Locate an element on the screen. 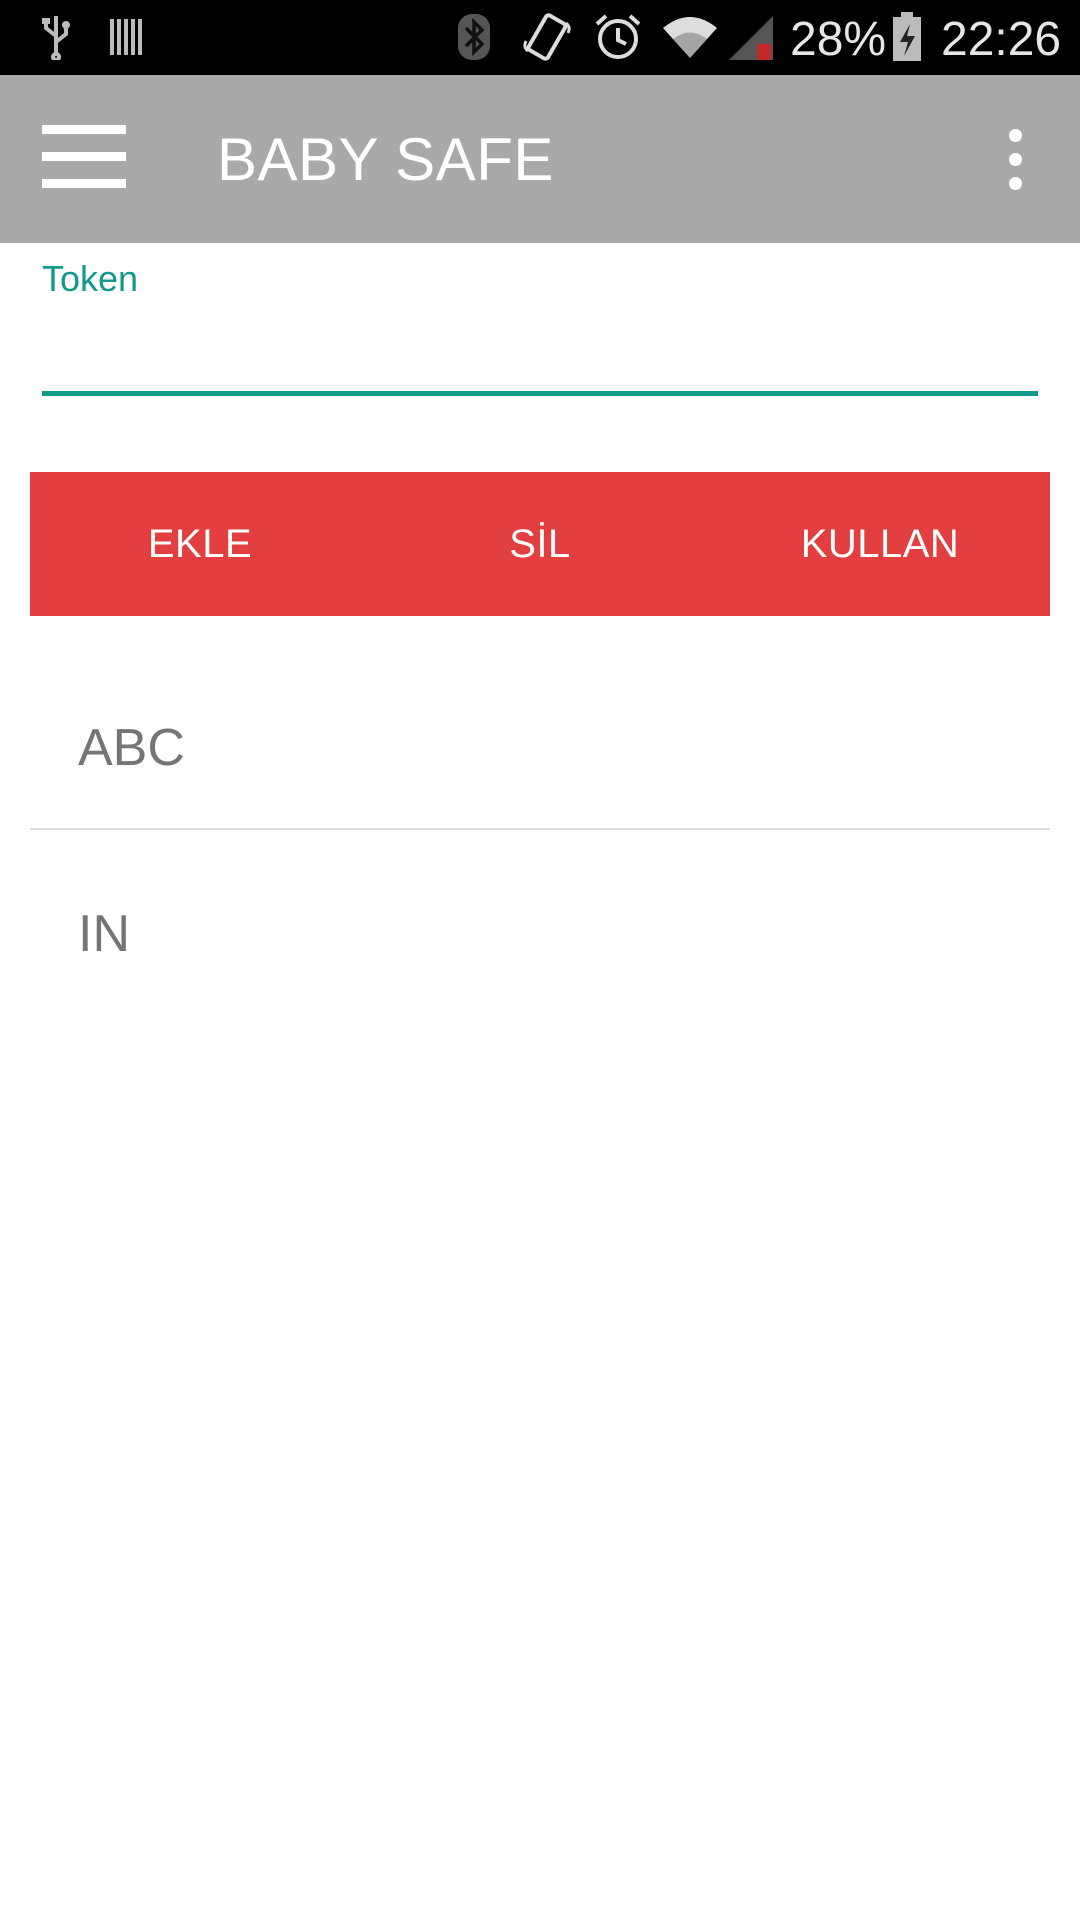 The height and width of the screenshot is (1920, 1080). app-title: BABY SAFE is located at coordinates (385, 159).